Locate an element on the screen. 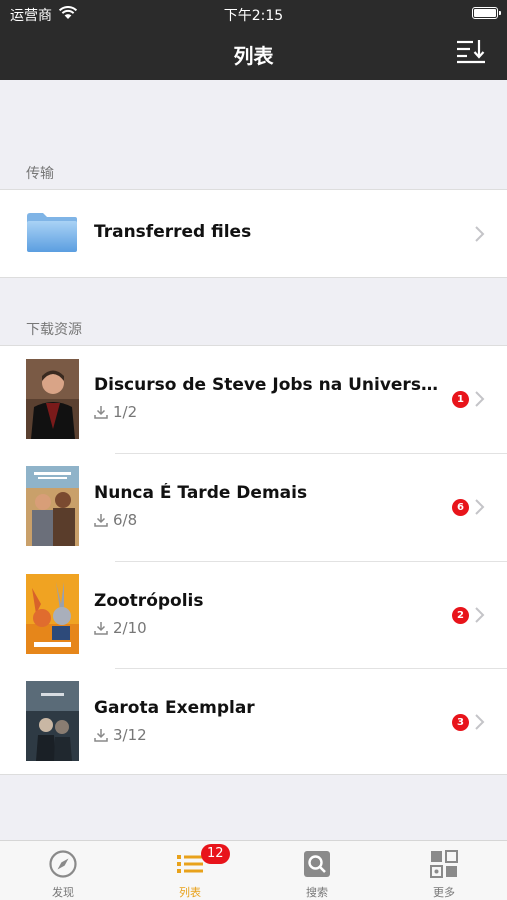 This screenshot has height=900, width=507. item-progress: 6/8 is located at coordinates (115, 520).